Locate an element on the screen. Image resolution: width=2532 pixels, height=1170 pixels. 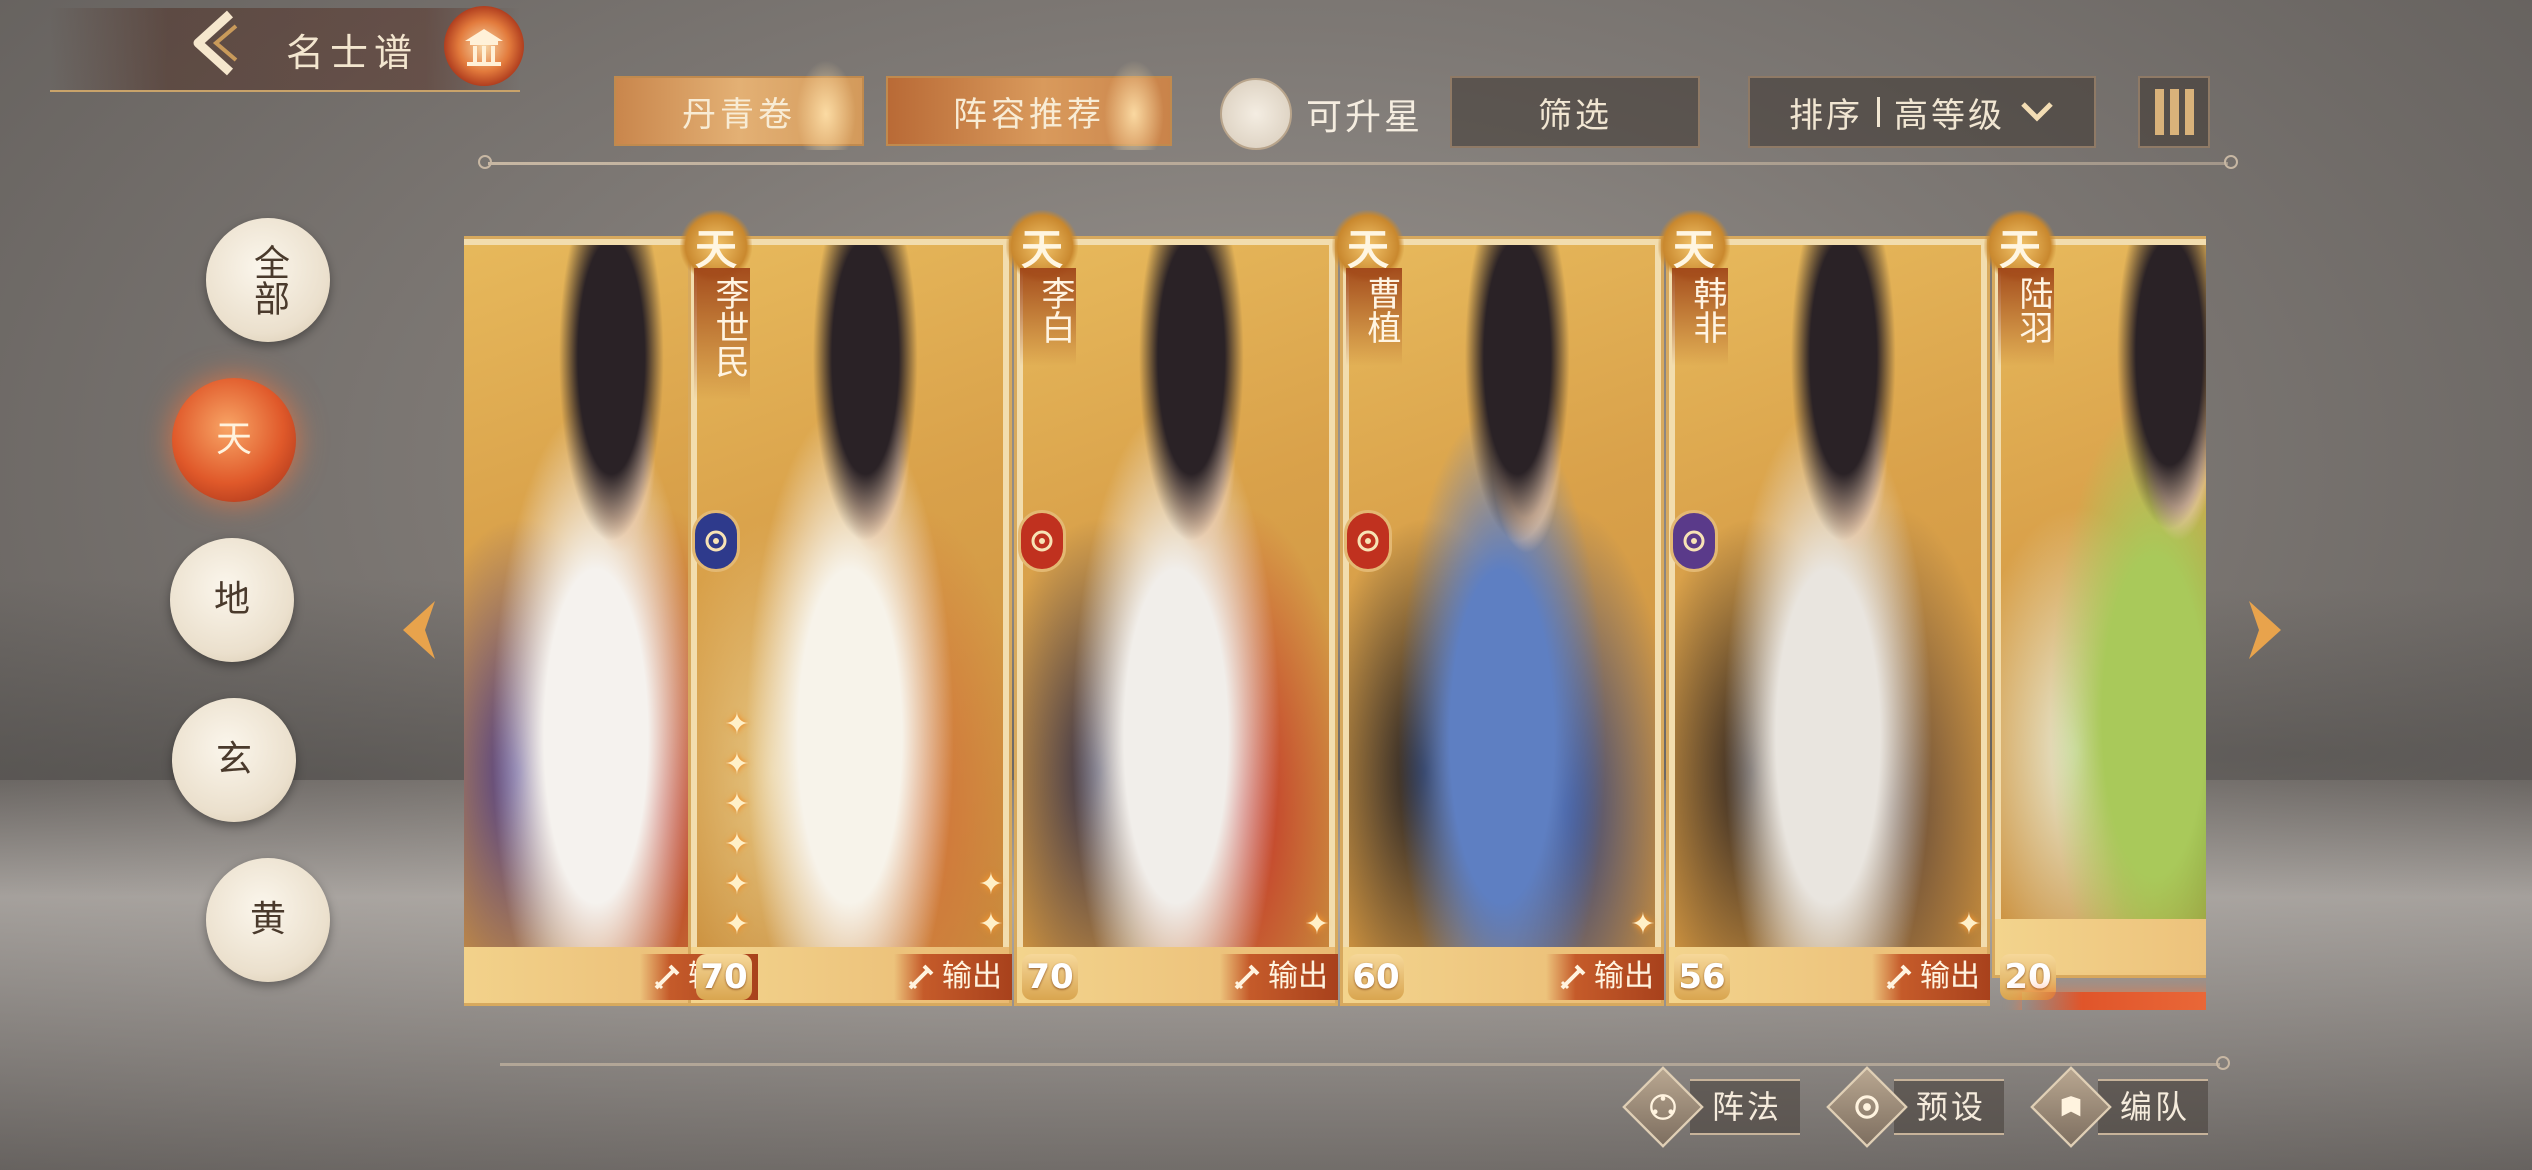
formation-icon is located at coordinates (1663, 1107).